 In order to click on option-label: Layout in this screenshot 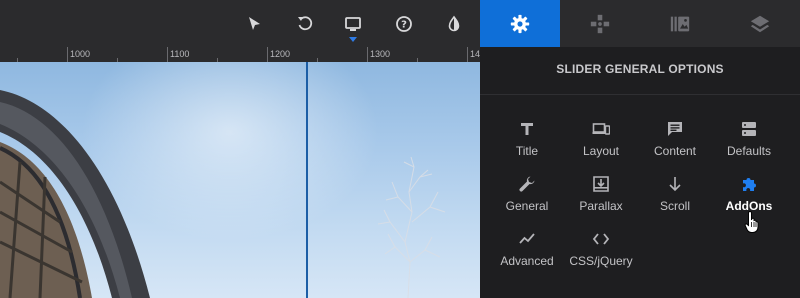, I will do `click(601, 151)`.